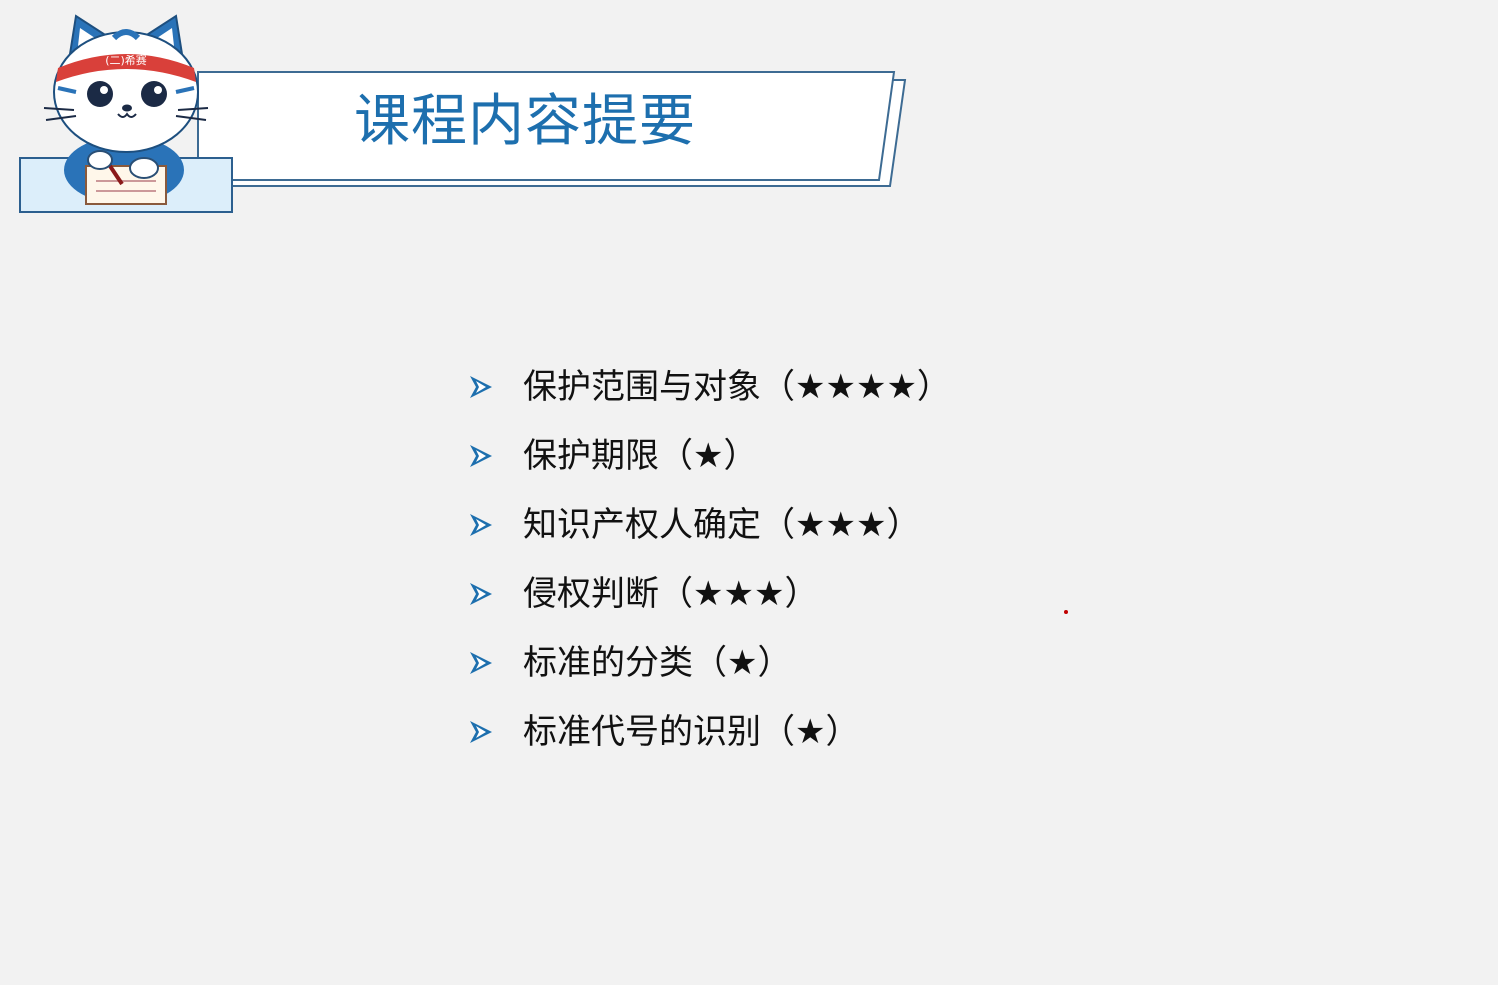 This screenshot has width=1498, height=985. What do you see at coordinates (640, 455) in the screenshot?
I see `outline-item-text: 保护期限（★）` at bounding box center [640, 455].